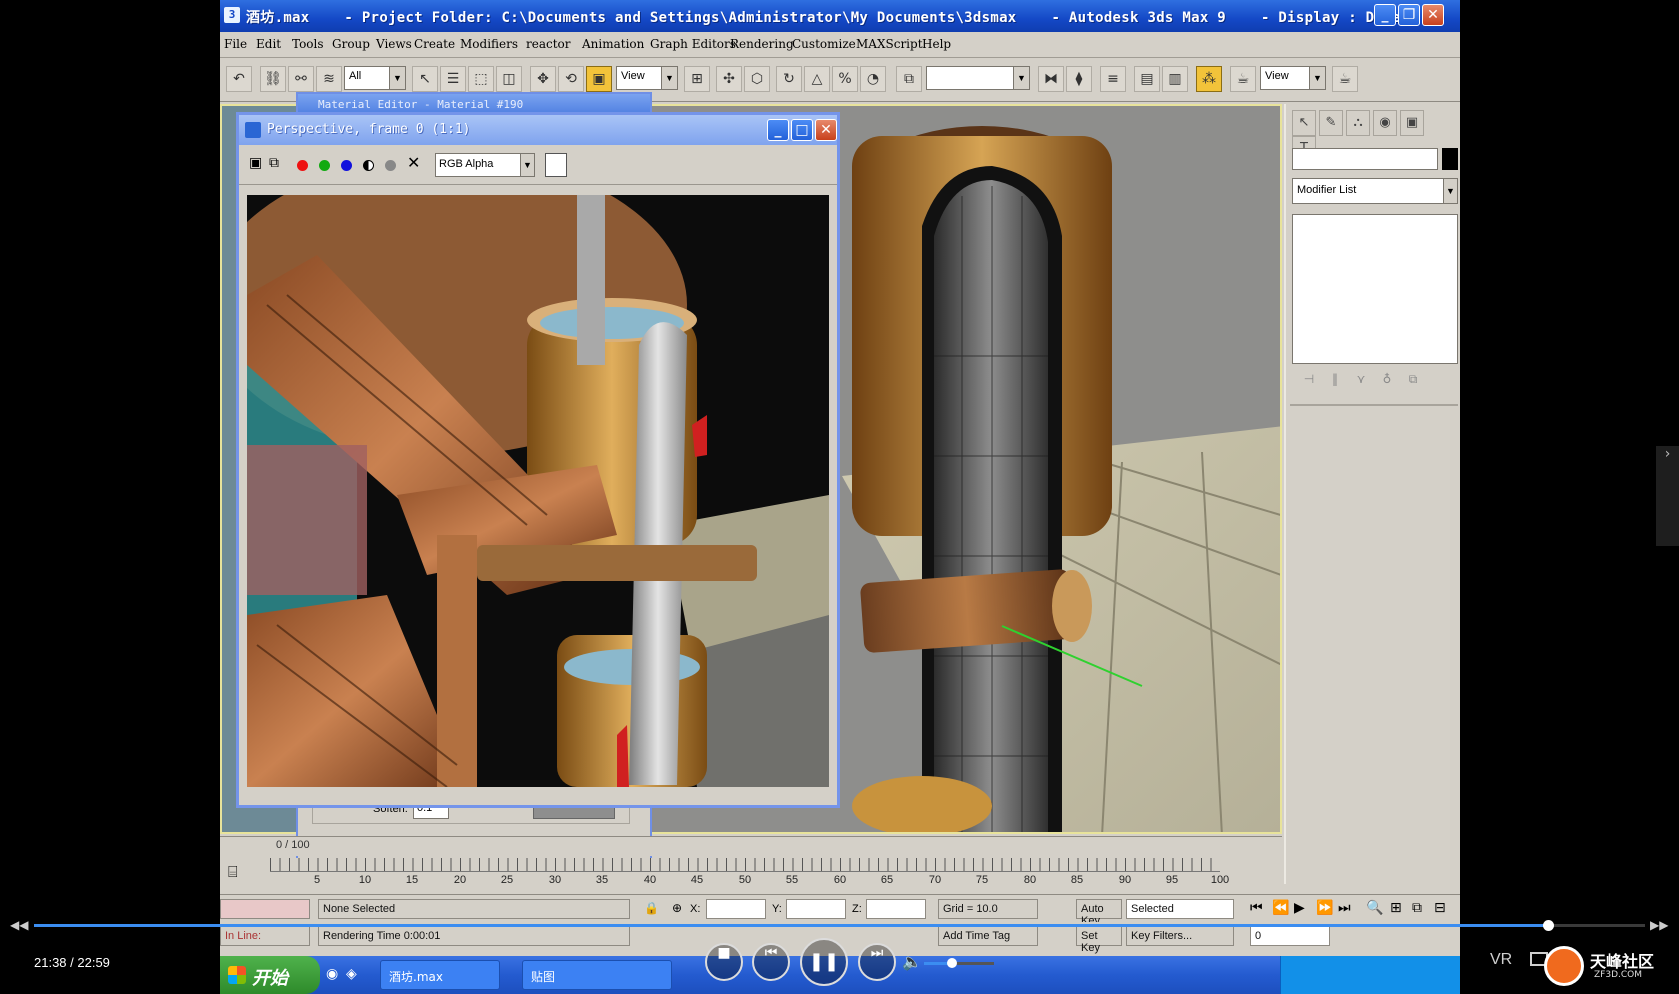  Describe the element at coordinates (351, 44) in the screenshot. I see `menu-group: Group` at that location.